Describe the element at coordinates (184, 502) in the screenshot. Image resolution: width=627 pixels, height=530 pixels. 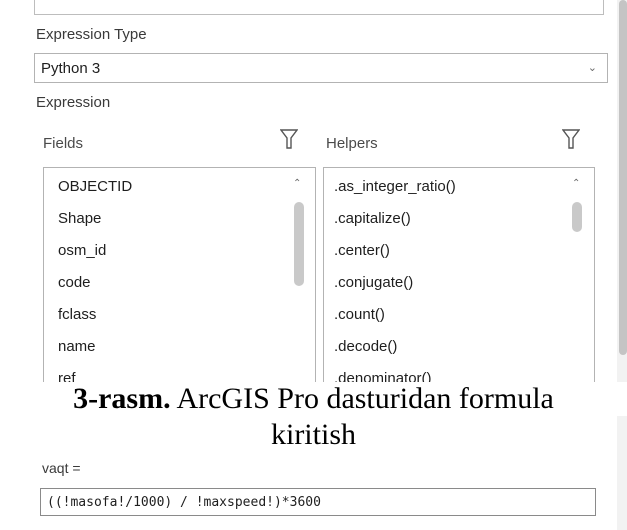
I see `expression-text: ((!masofa!/1000) / !maxspeed!)*3600` at that location.